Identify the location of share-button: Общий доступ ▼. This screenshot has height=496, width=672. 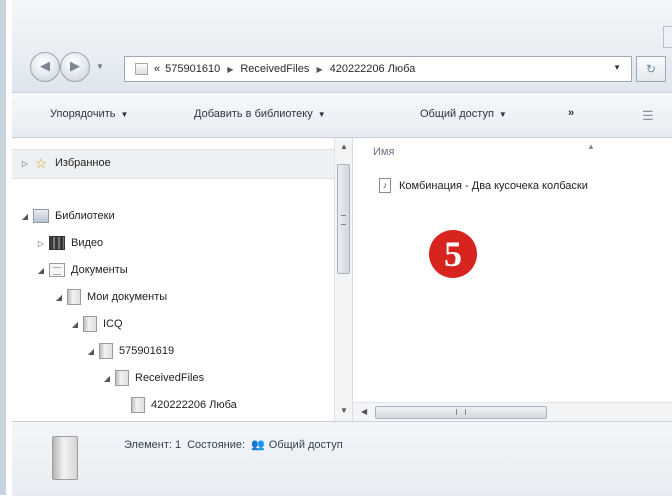
(463, 114).